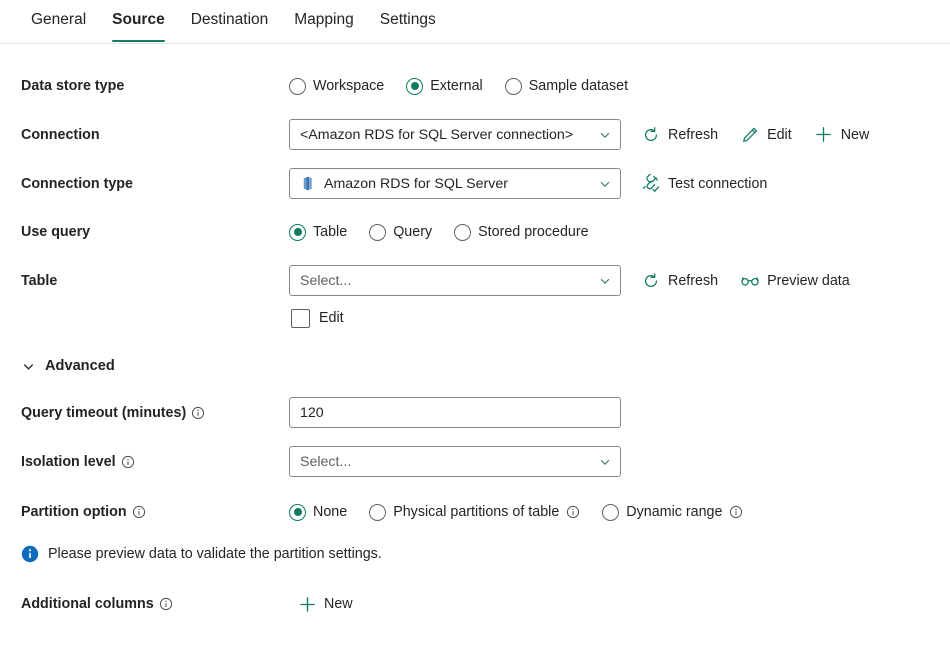 The image size is (950, 645). What do you see at coordinates (779, 134) in the screenshot?
I see `connection-edit-label: Edit` at bounding box center [779, 134].